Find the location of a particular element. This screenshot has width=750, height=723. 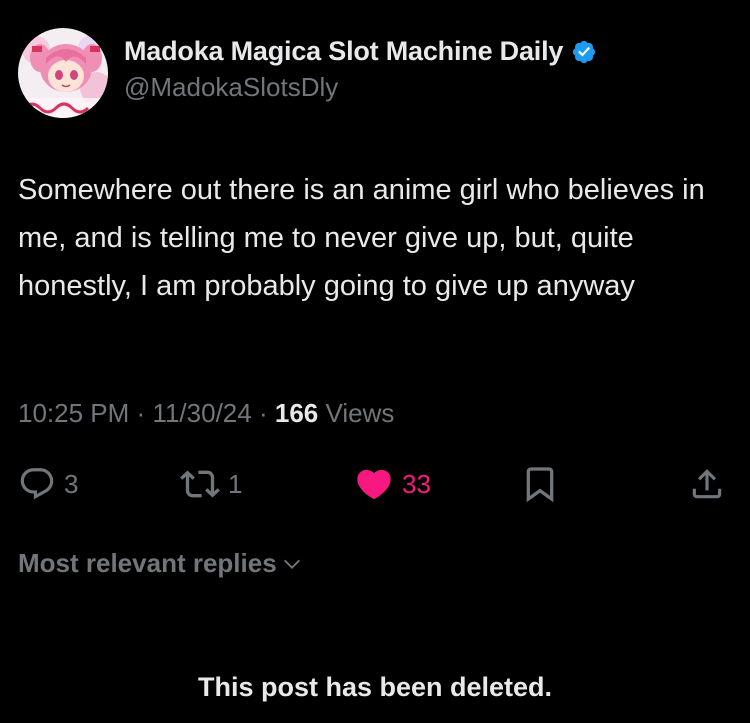

author-display-name: Madoka Magica Slot Machine Daily is located at coordinates (343, 51).